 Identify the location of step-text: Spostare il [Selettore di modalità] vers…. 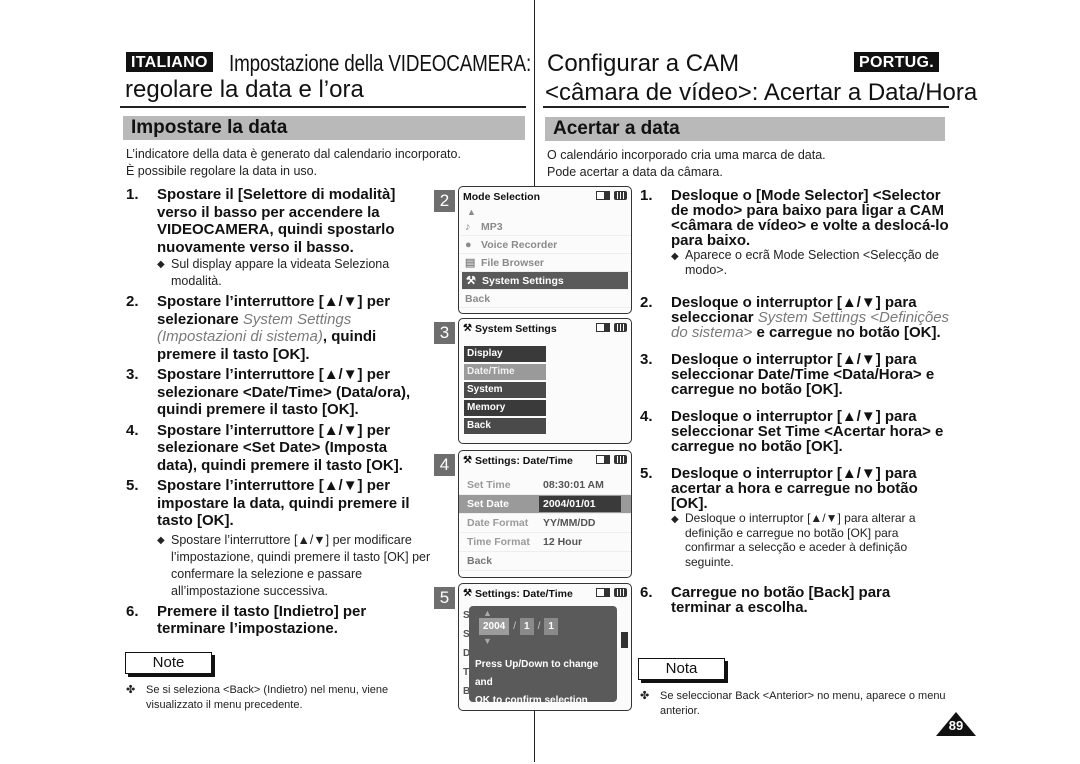
(276, 221).